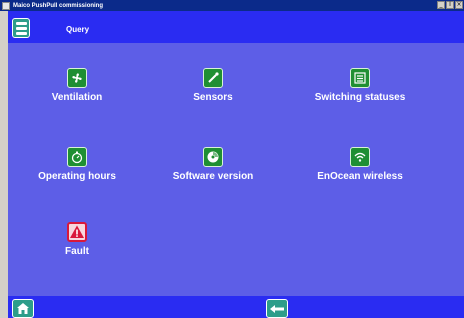 The image size is (464, 318). Describe the element at coordinates (232, 5) in the screenshot. I see `window-titlebar: Maico PushPull commissioning _ І ×` at that location.